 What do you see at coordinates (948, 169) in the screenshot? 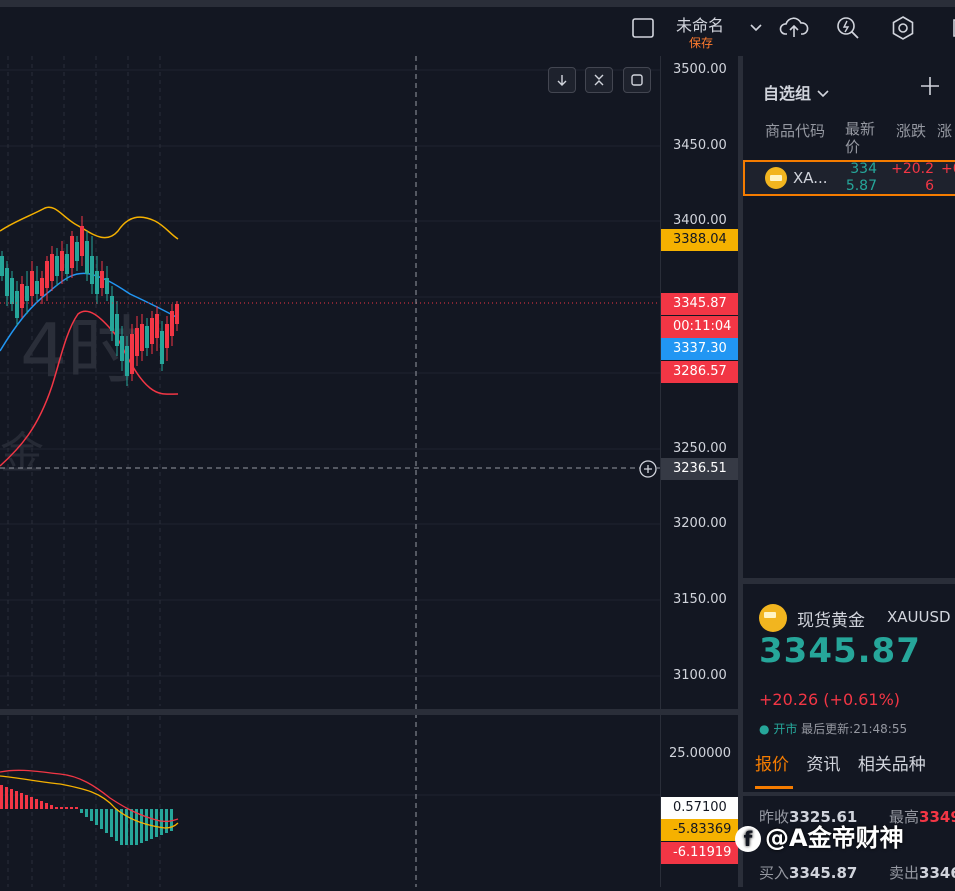
I see `row-change-pct: +0` at bounding box center [948, 169].